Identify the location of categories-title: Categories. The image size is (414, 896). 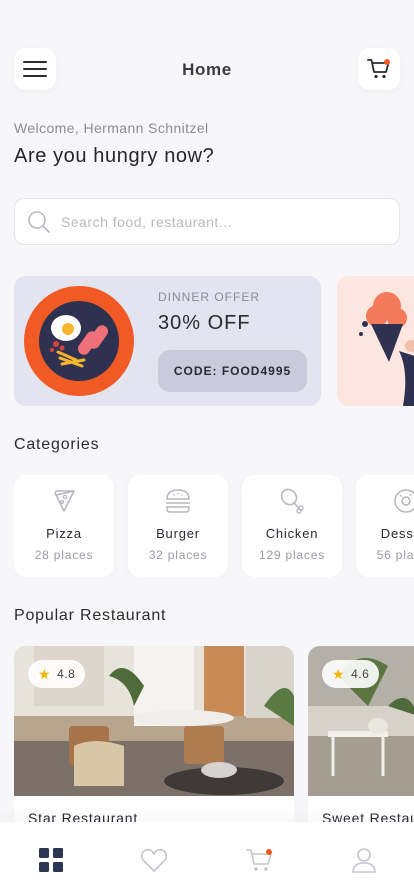
(57, 444).